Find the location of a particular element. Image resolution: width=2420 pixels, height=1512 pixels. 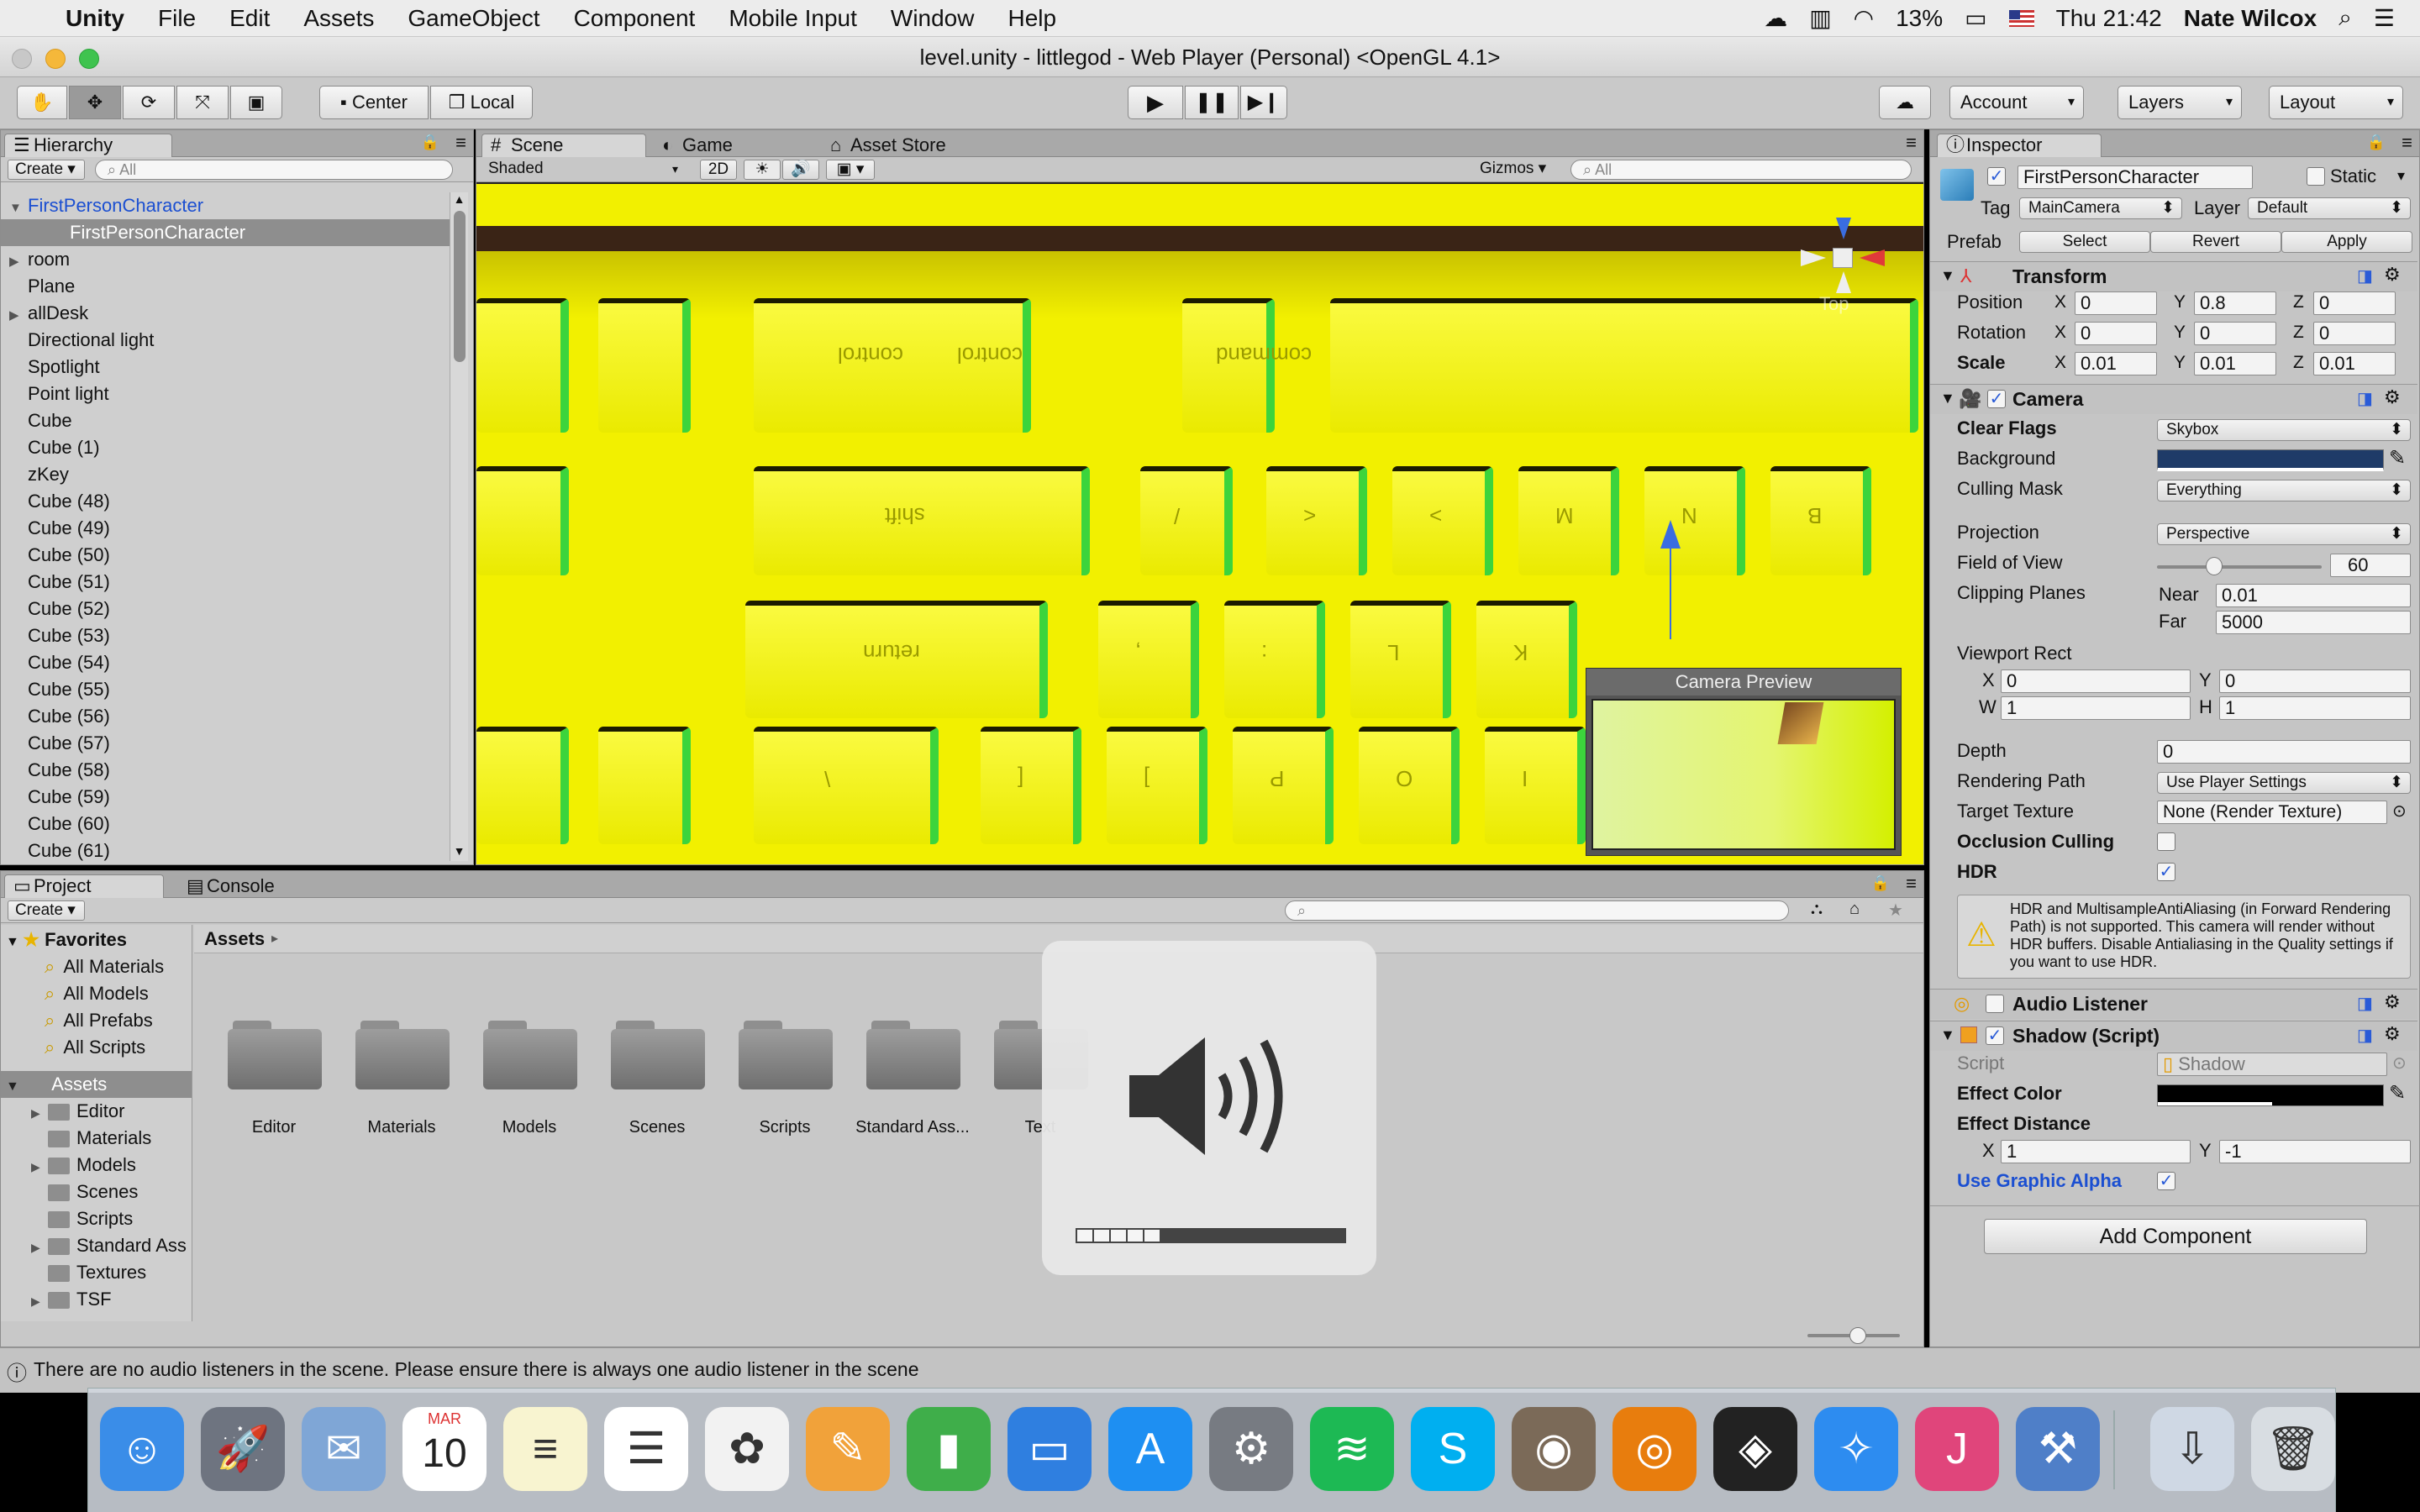

rendering-path-dropdown: Use Player Settings ⬍ is located at coordinates (2284, 783).